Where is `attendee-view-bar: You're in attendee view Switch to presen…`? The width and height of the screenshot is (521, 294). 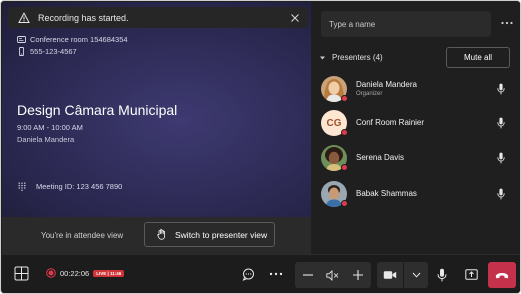 attendee-view-bar: You're in attendee view Switch to presen… is located at coordinates (156, 235).